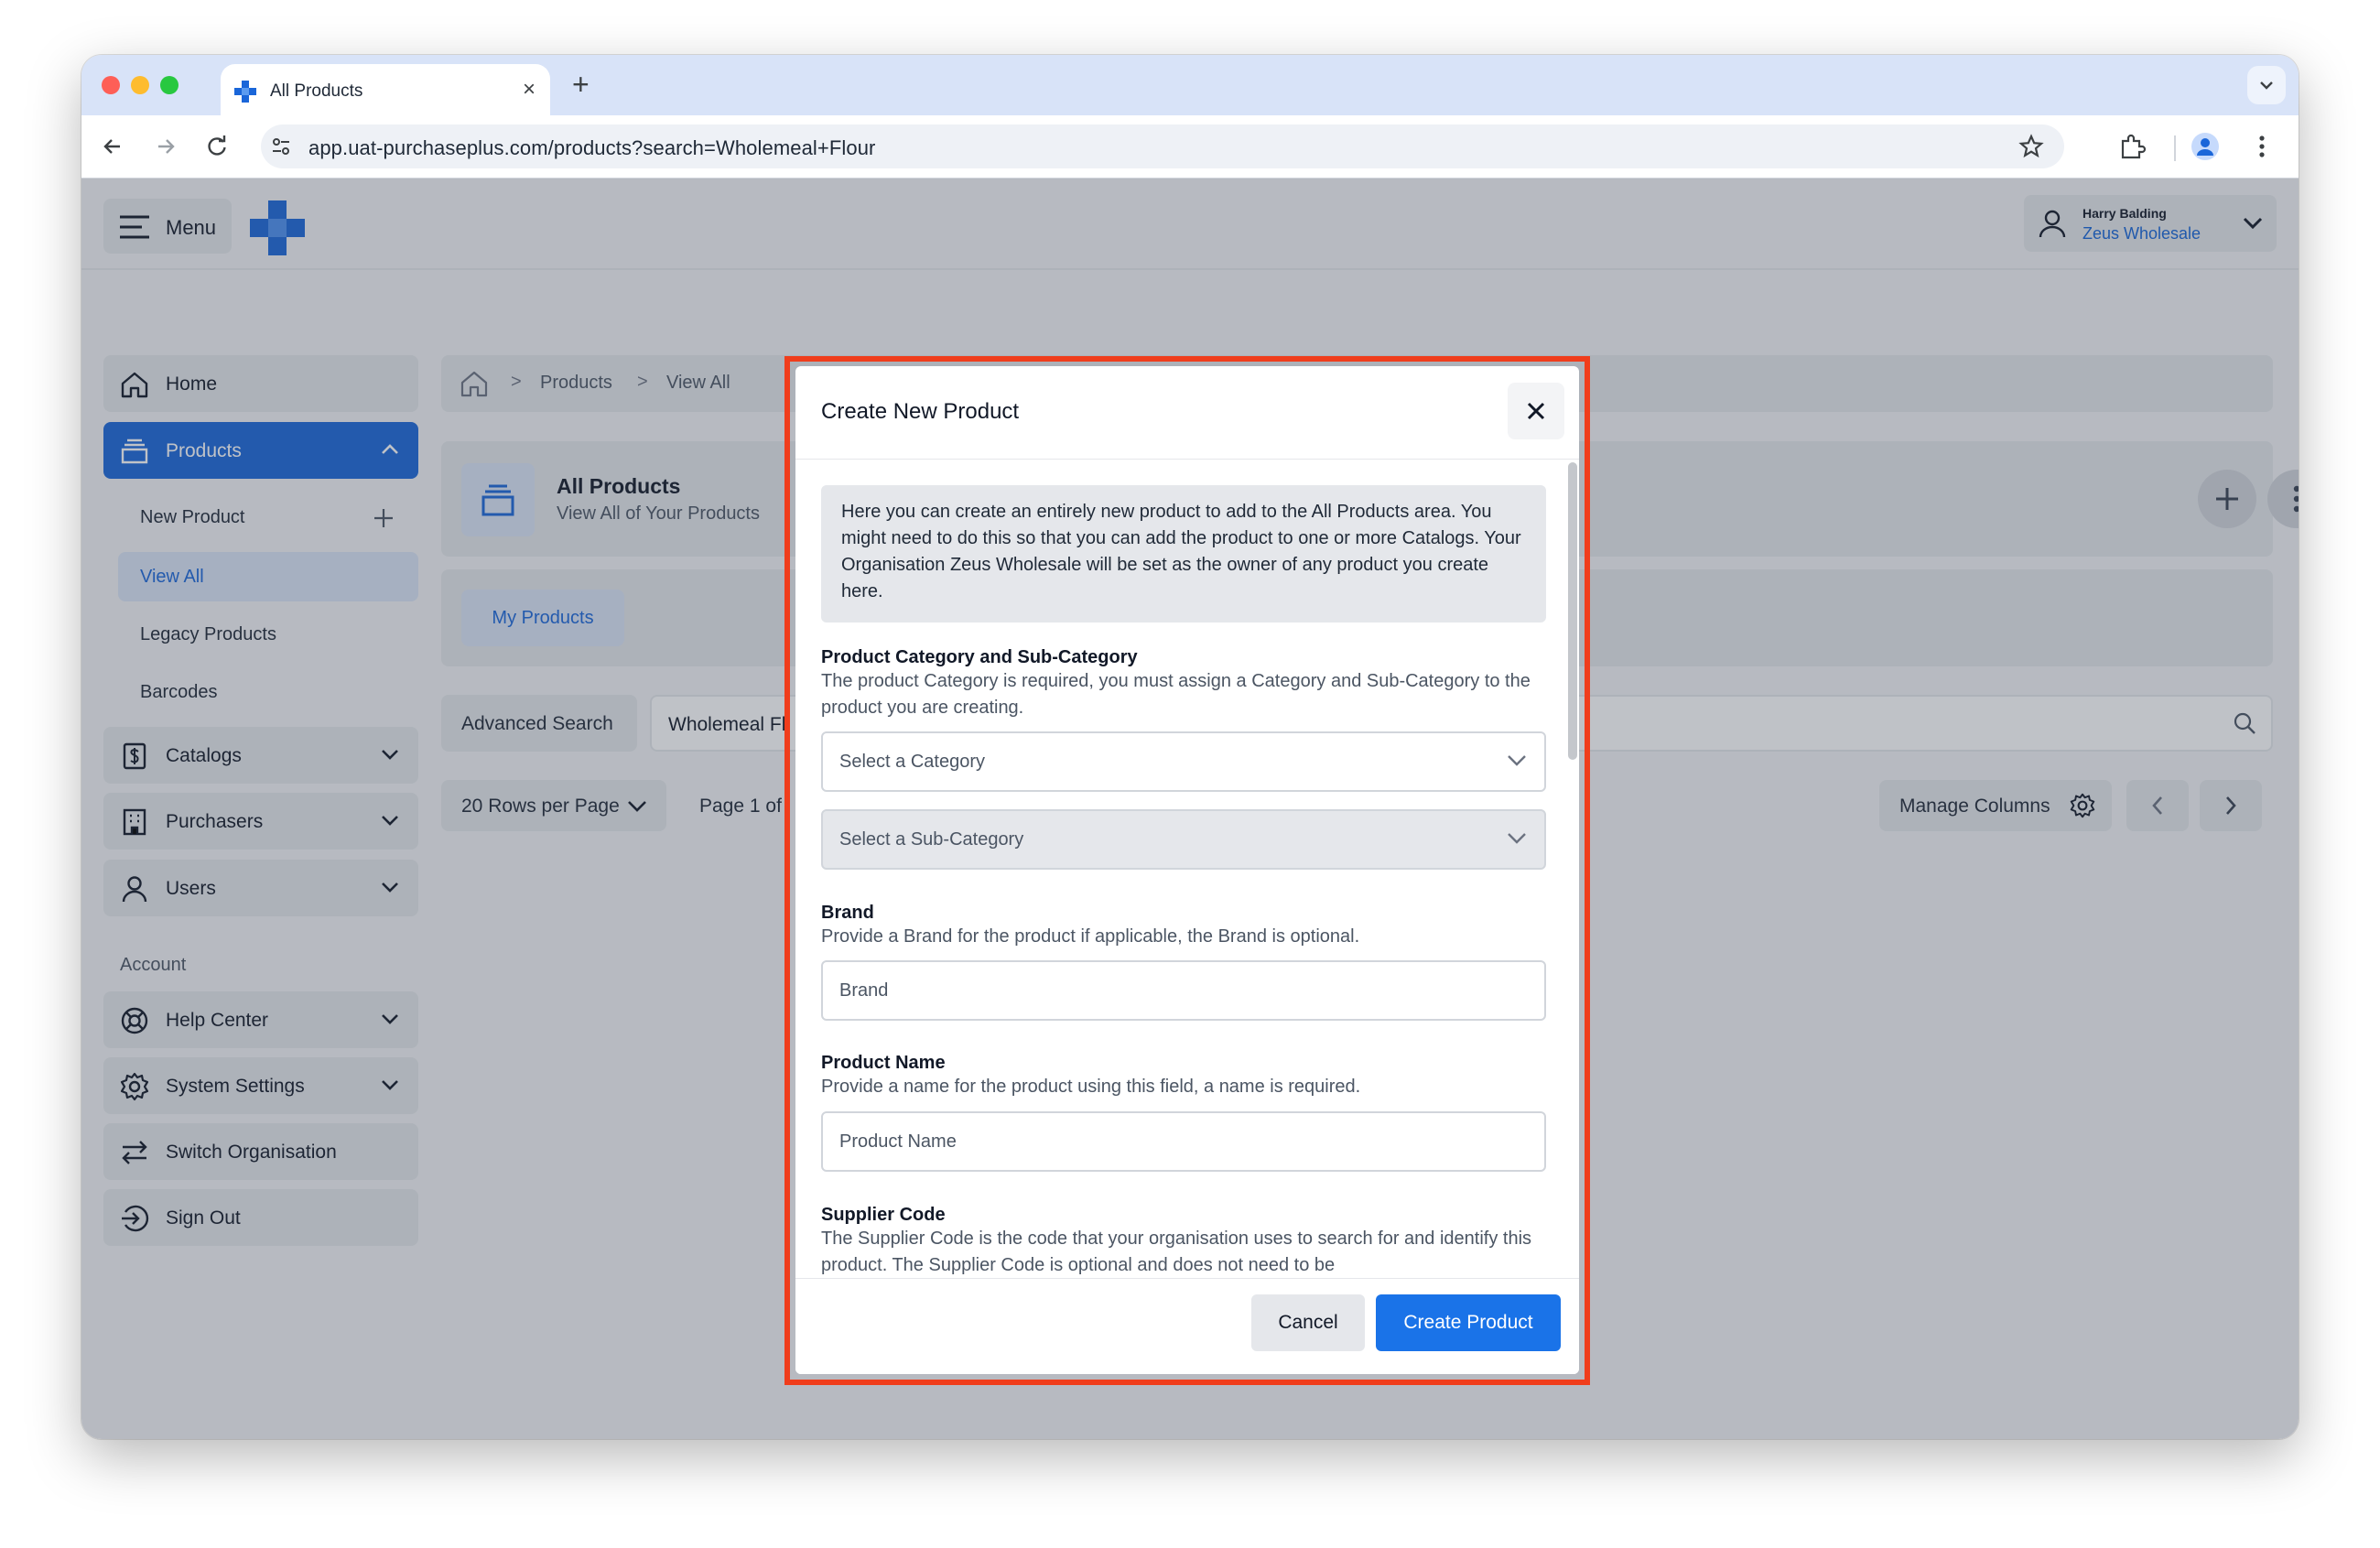  What do you see at coordinates (245, 92) in the screenshot?
I see `favicon-icon` at bounding box center [245, 92].